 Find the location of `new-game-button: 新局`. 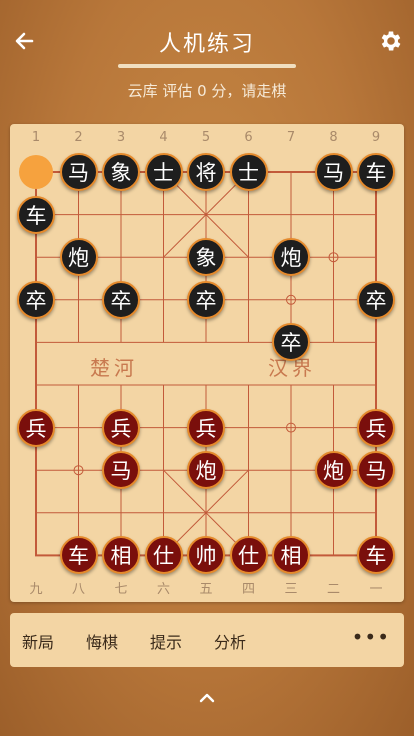

new-game-button: 新局 is located at coordinates (38, 641).